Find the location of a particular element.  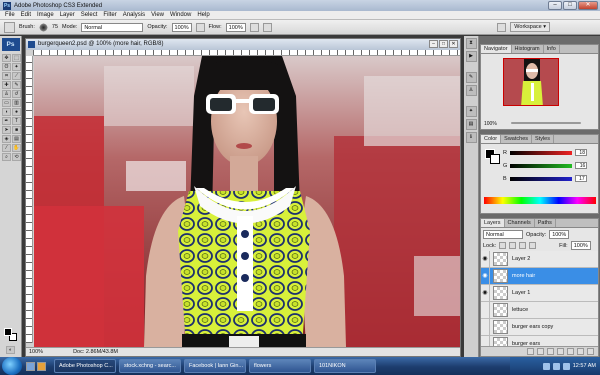

trash-icon is located at coordinates (590, 351).